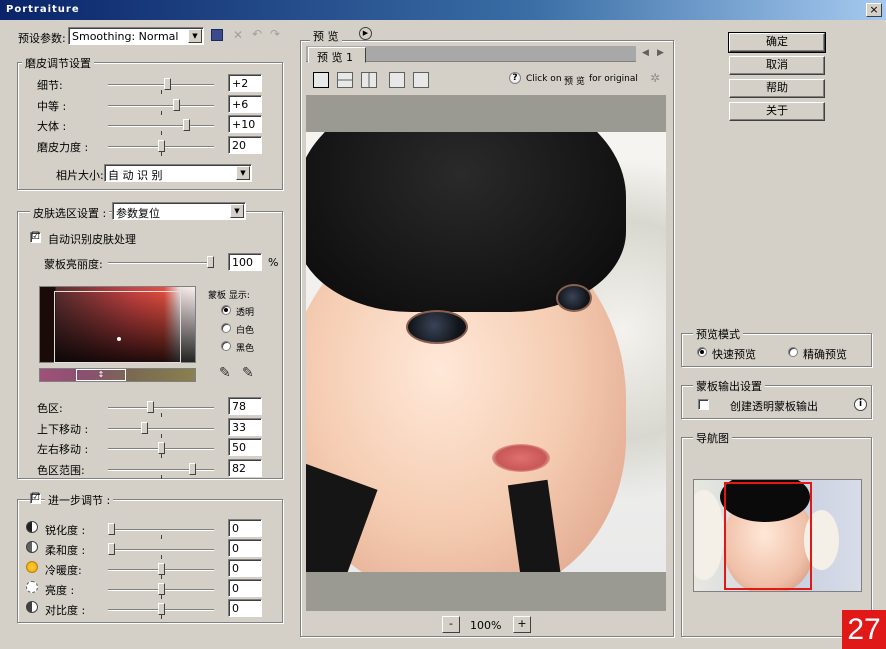 This screenshot has width=886, height=649. What do you see at coordinates (768, 536) in the screenshot?
I see `navigator-viewport-frame` at bounding box center [768, 536].